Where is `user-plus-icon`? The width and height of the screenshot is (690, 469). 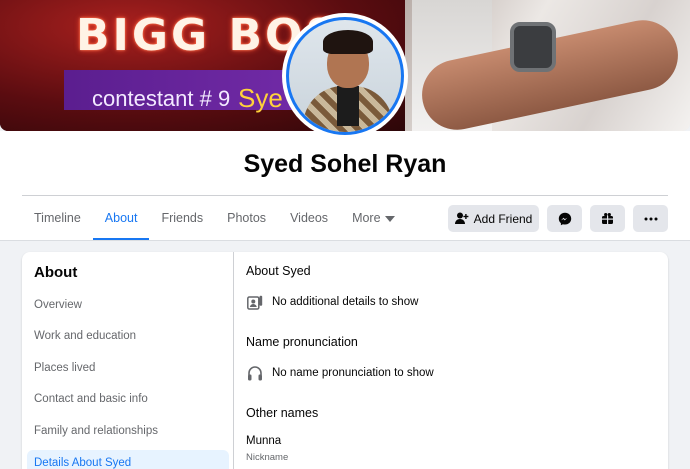 user-plus-icon is located at coordinates (461, 218).